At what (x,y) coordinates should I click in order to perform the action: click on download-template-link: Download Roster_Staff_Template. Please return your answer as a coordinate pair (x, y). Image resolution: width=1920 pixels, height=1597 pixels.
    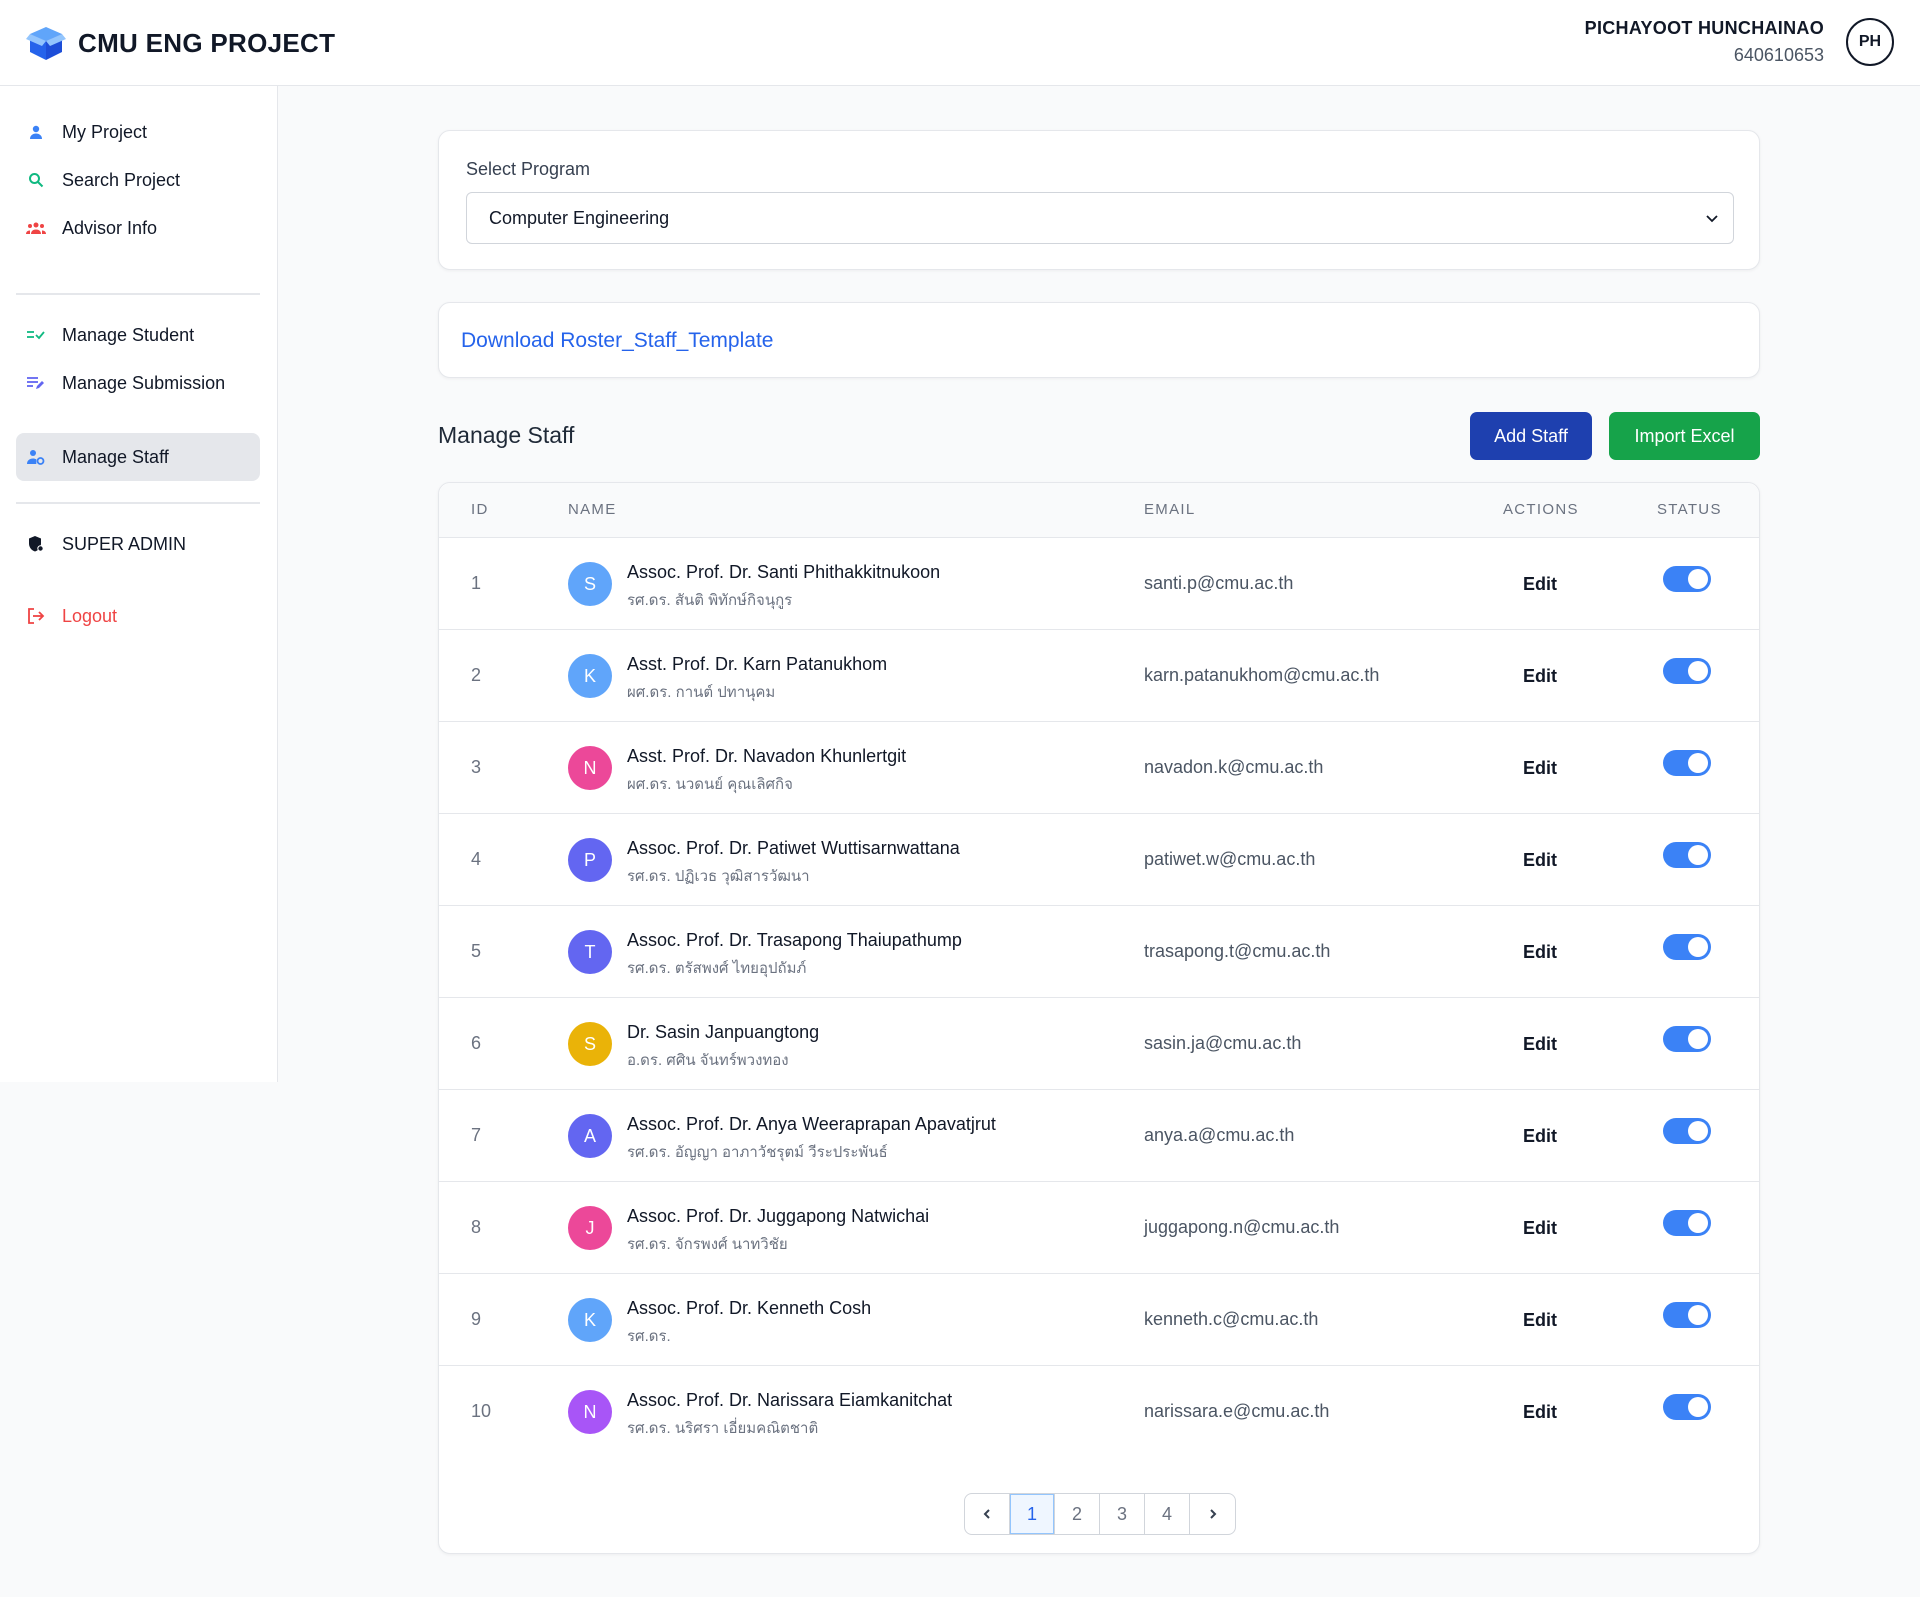
    Looking at the image, I should click on (617, 341).